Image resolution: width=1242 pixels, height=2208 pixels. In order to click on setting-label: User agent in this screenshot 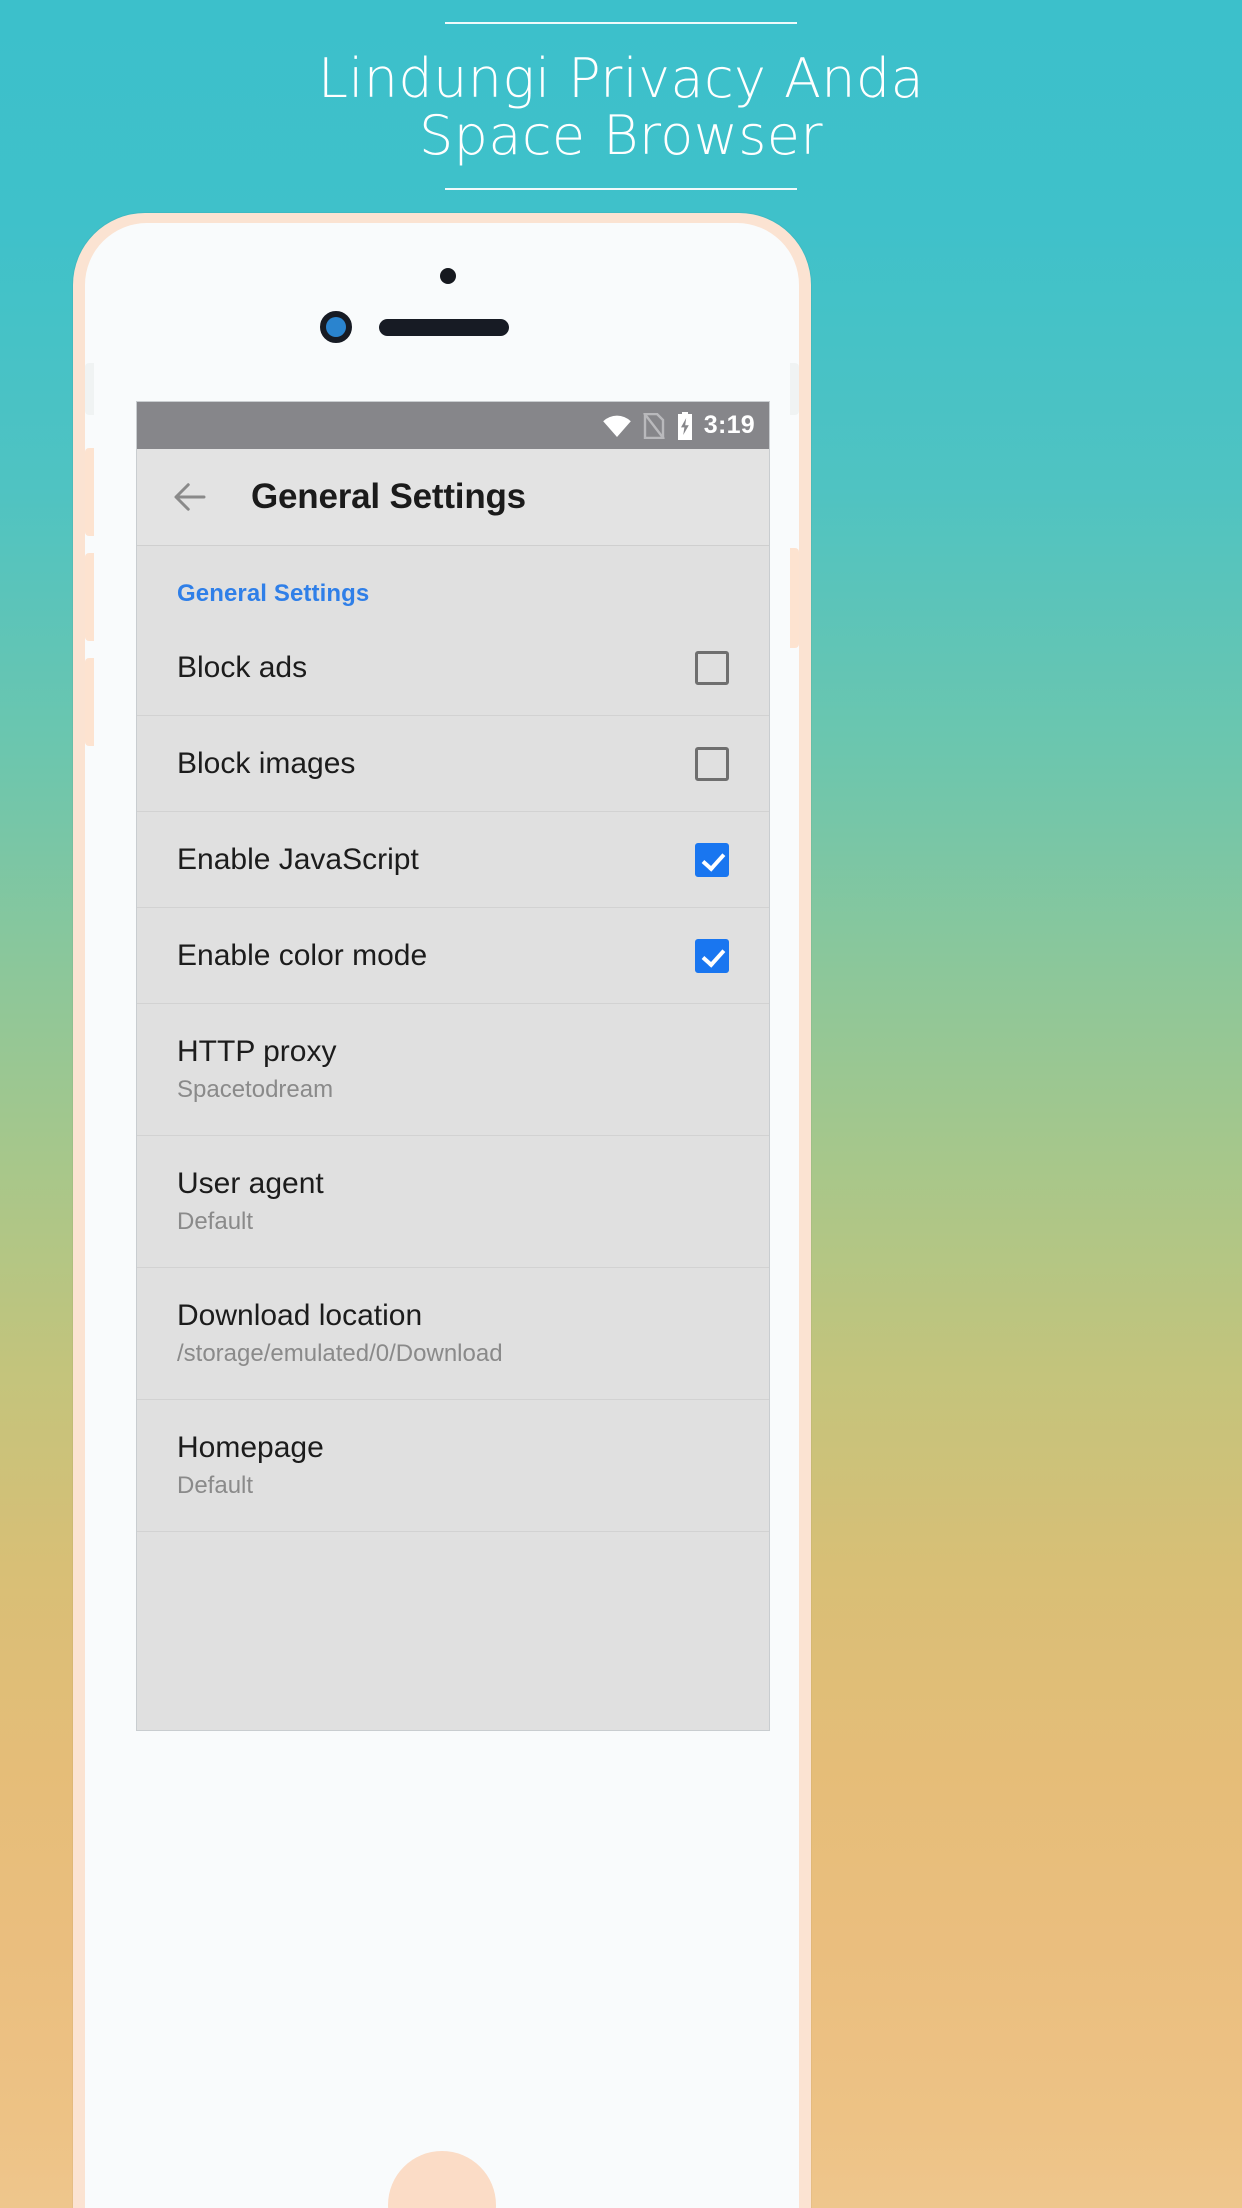, I will do `click(250, 1183)`.